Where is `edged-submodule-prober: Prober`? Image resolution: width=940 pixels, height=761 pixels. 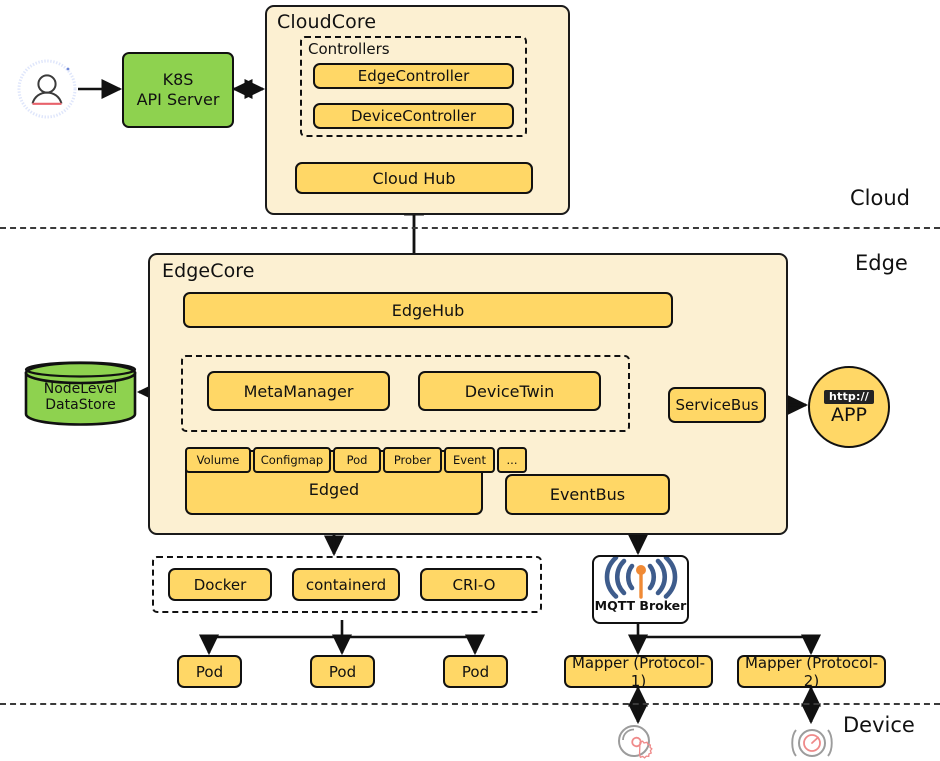
edged-submodule-prober: Prober is located at coordinates (412, 460).